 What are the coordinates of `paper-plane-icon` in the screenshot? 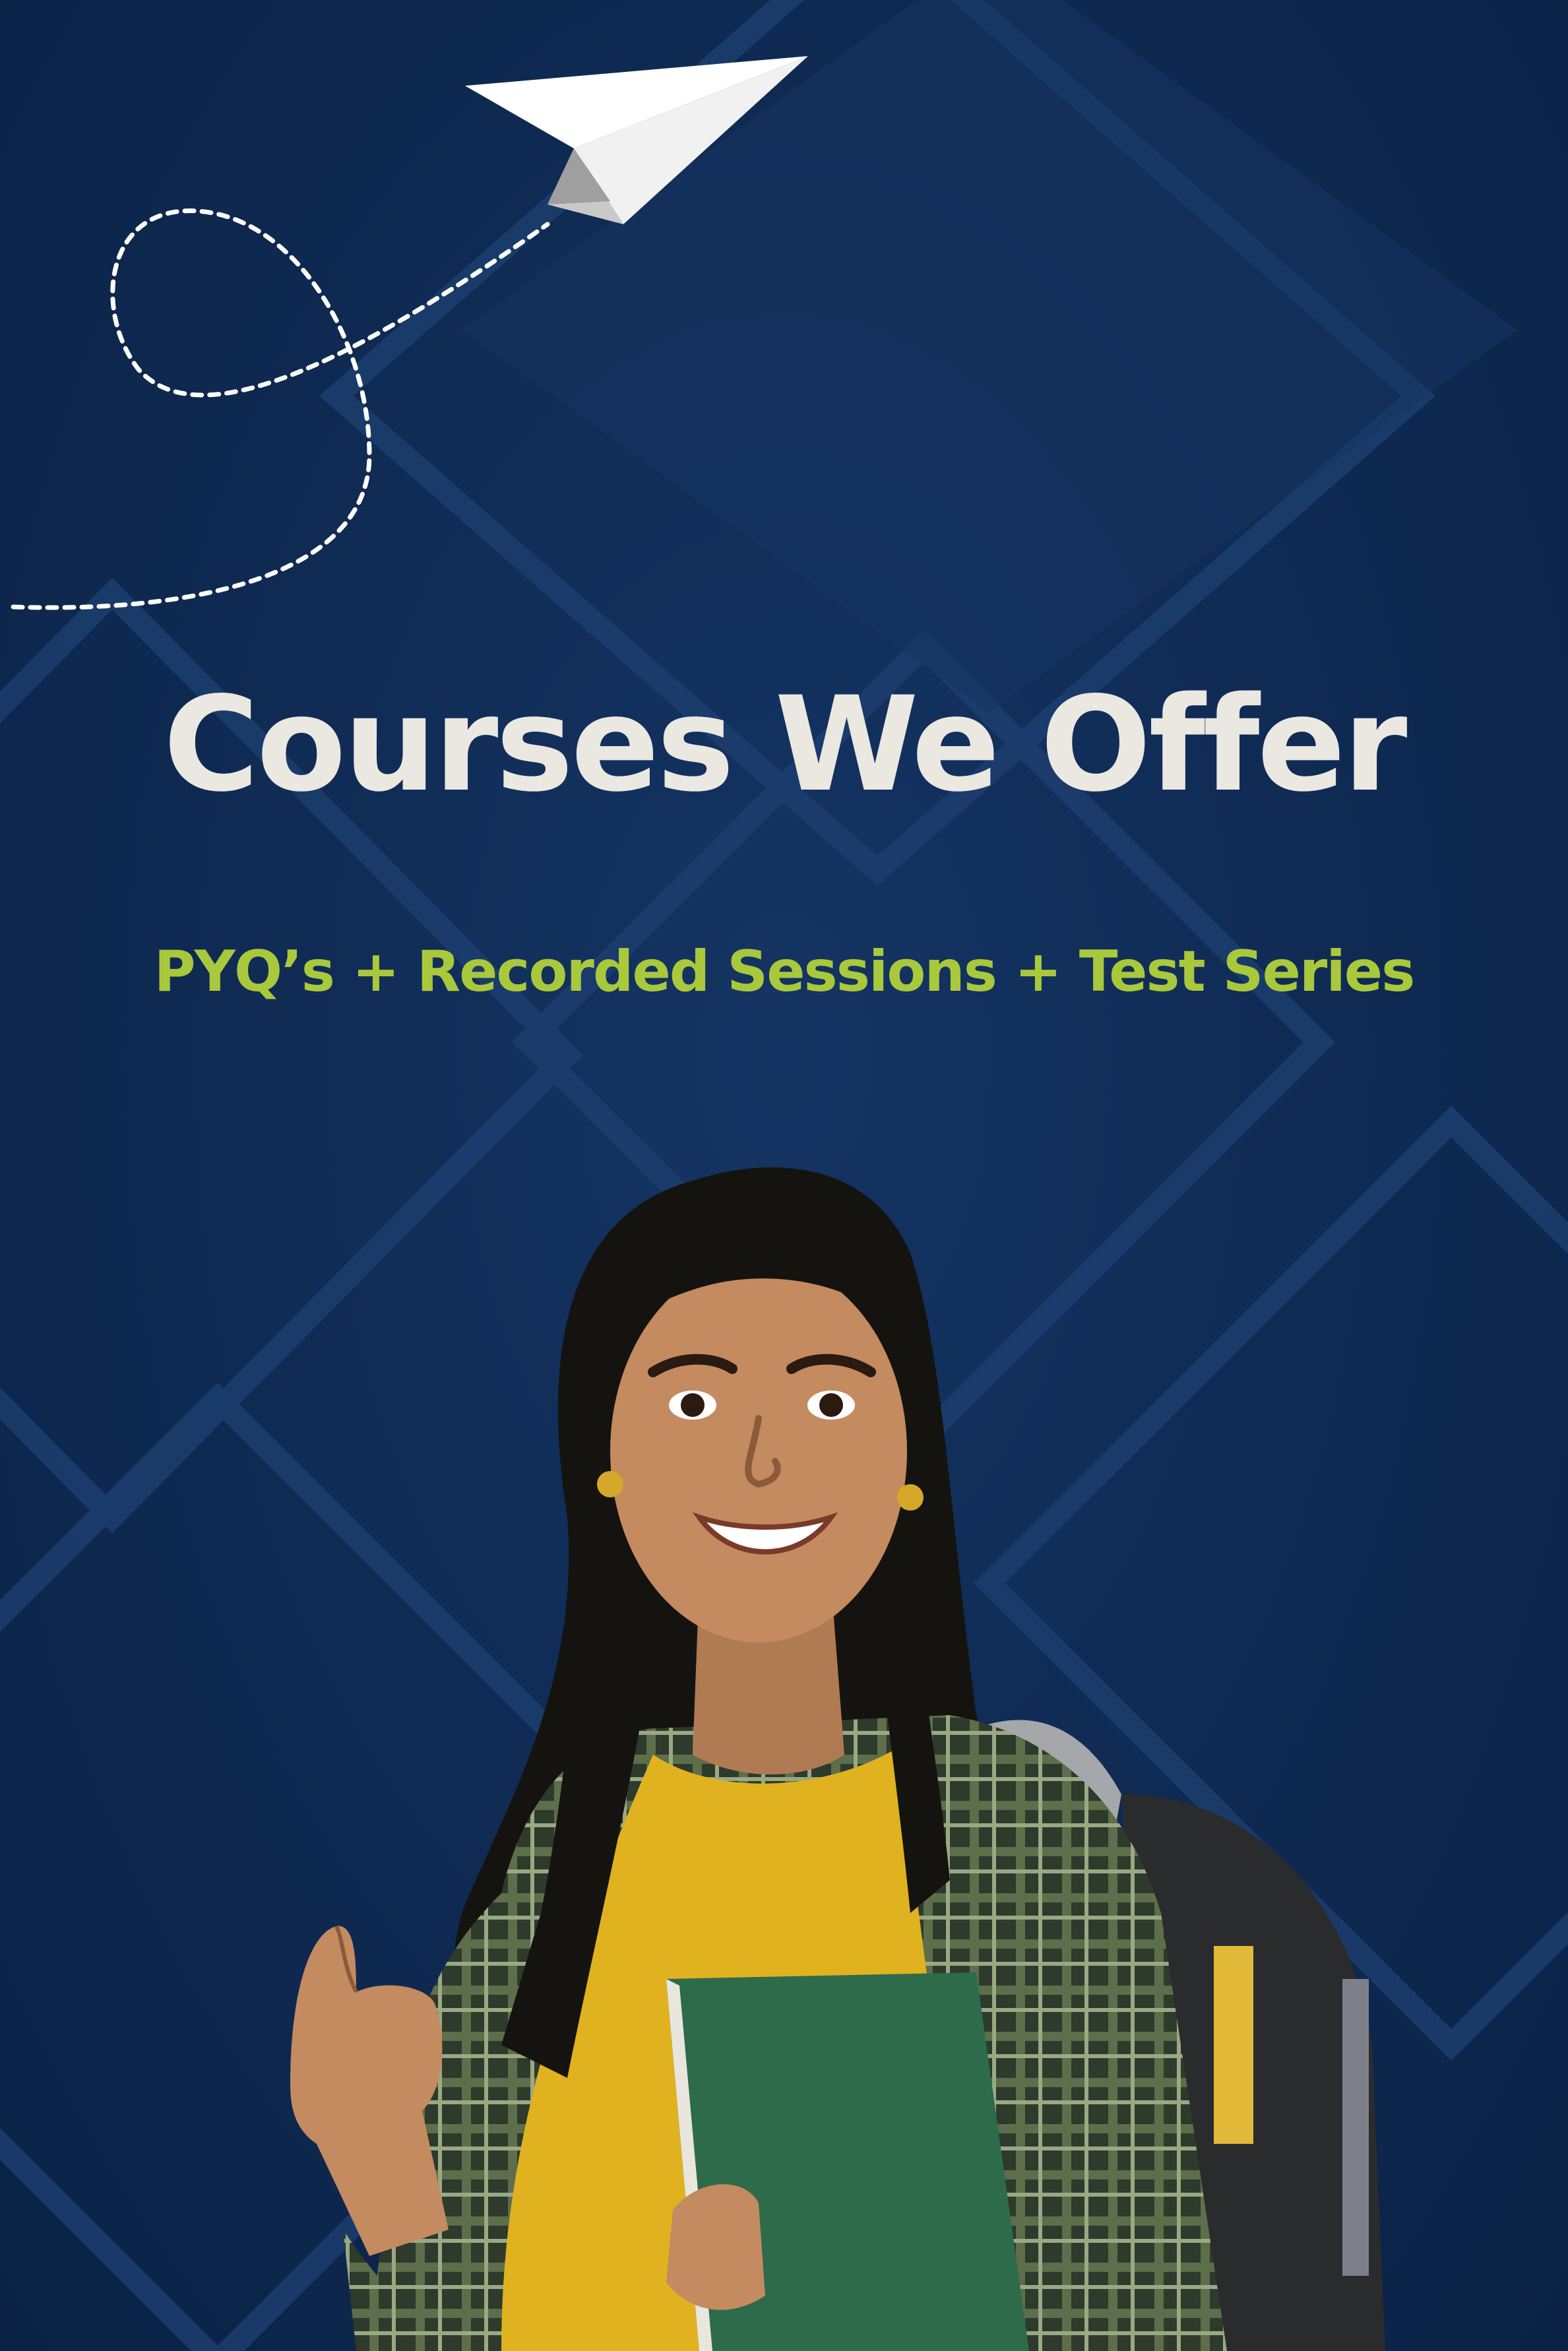 It's located at (636, 140).